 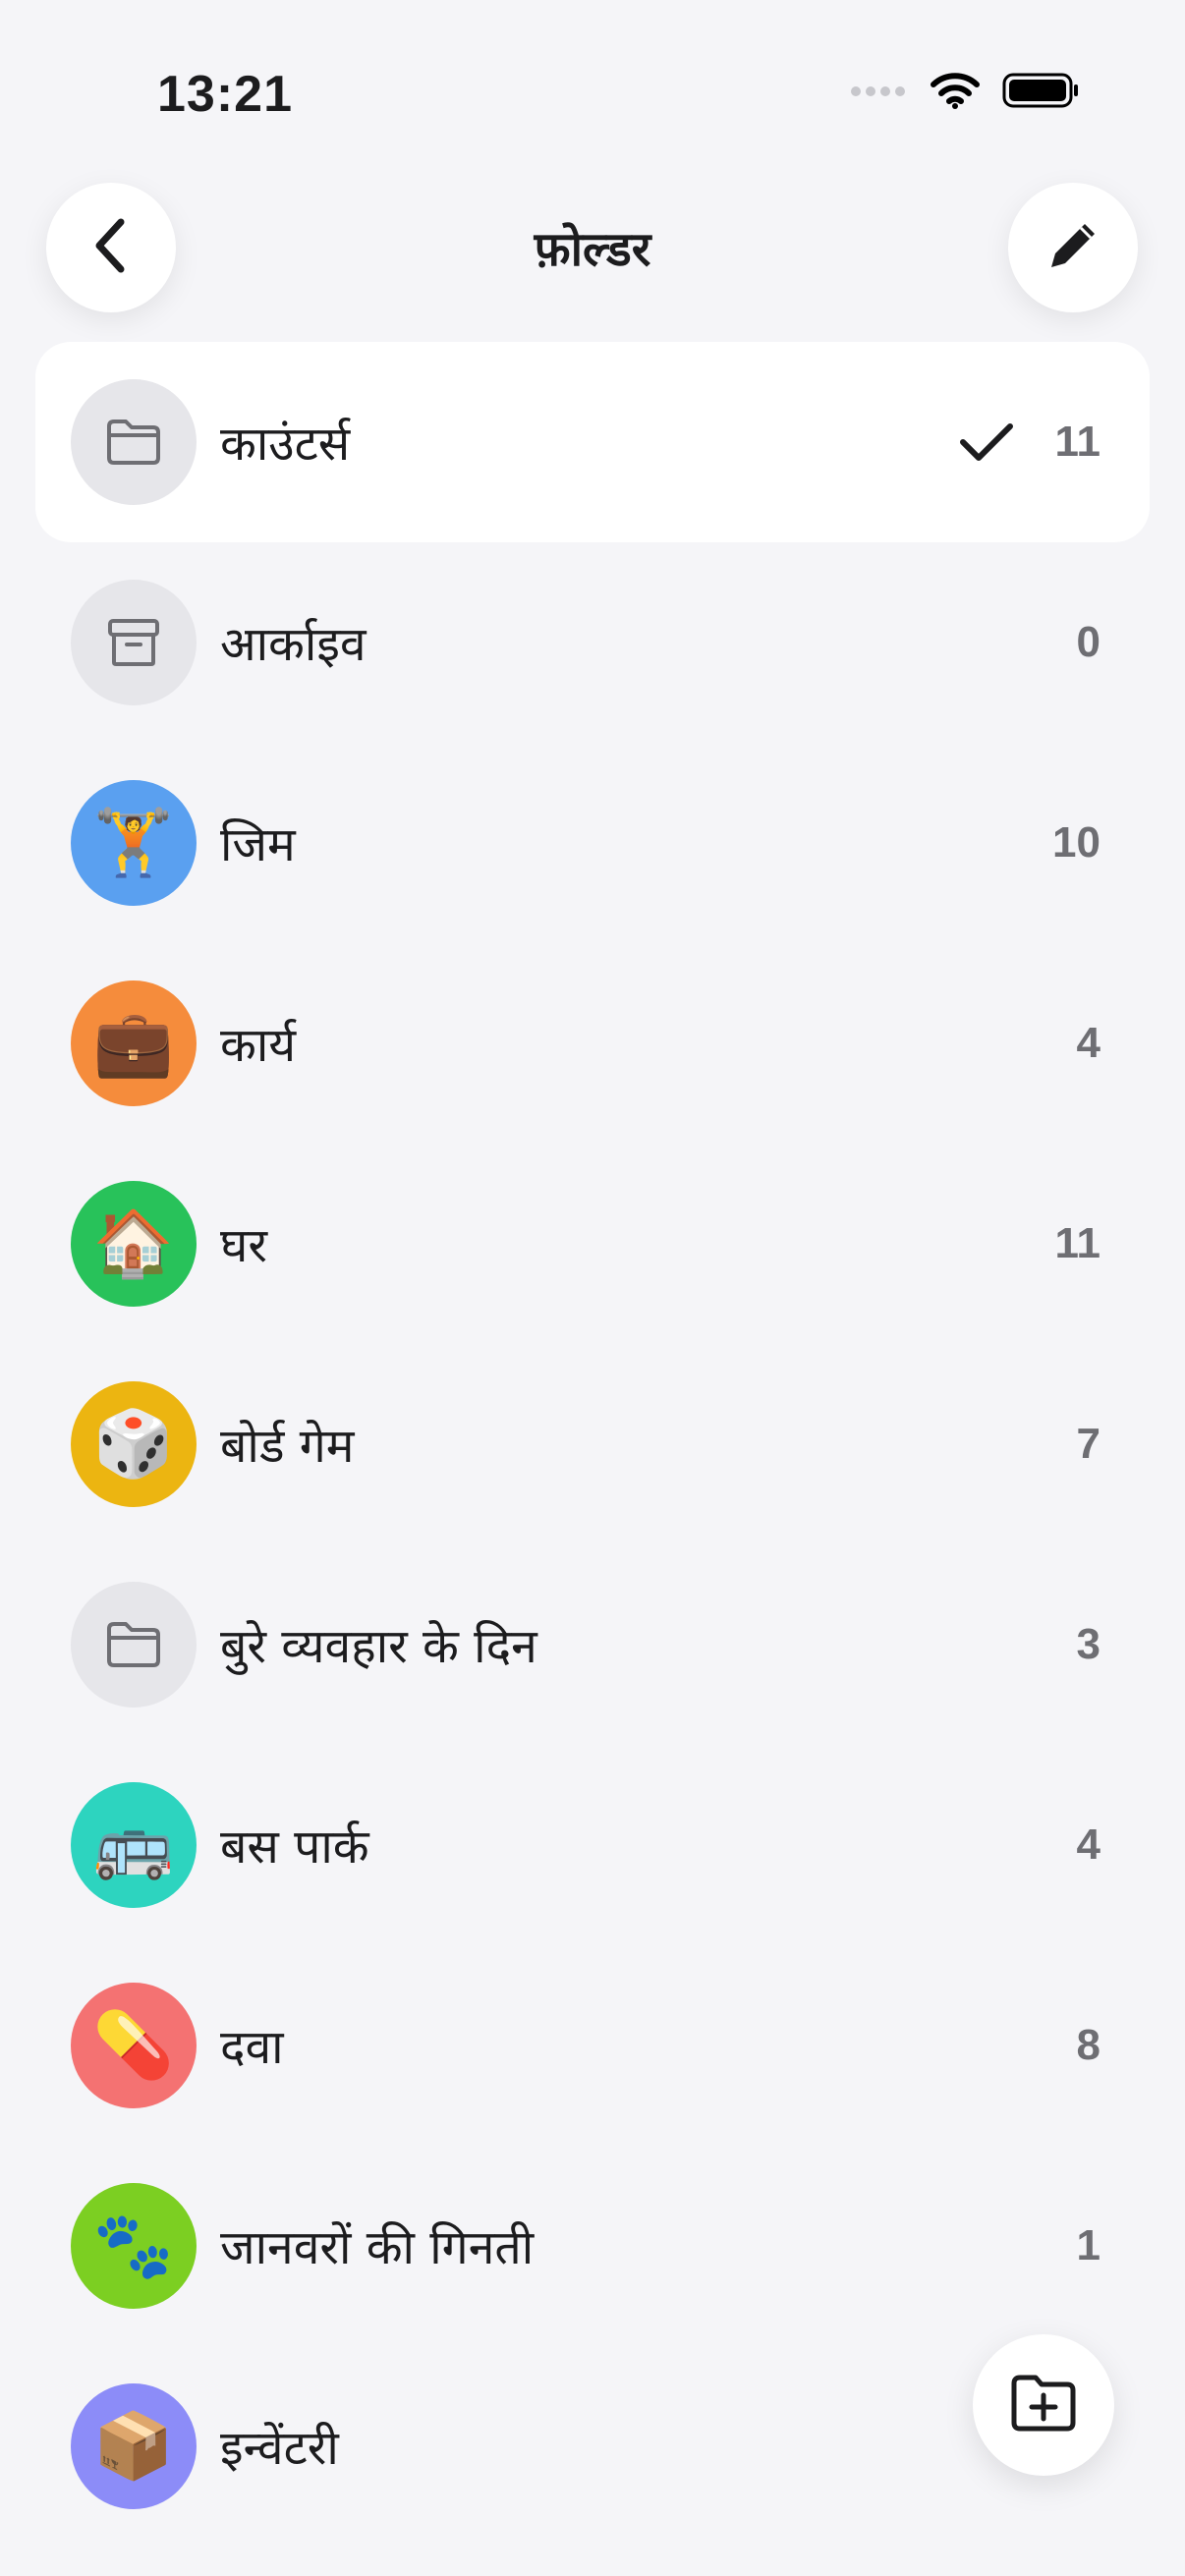 What do you see at coordinates (1076, 842) in the screenshot?
I see `folder-count: 10` at bounding box center [1076, 842].